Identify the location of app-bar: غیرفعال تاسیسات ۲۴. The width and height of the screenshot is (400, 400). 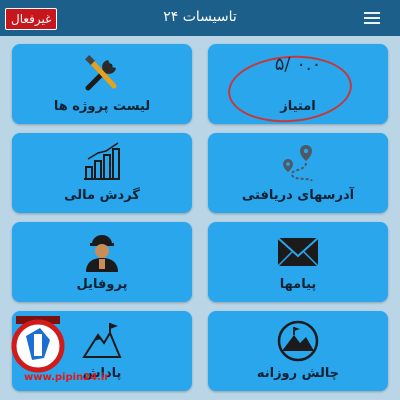
(200, 18).